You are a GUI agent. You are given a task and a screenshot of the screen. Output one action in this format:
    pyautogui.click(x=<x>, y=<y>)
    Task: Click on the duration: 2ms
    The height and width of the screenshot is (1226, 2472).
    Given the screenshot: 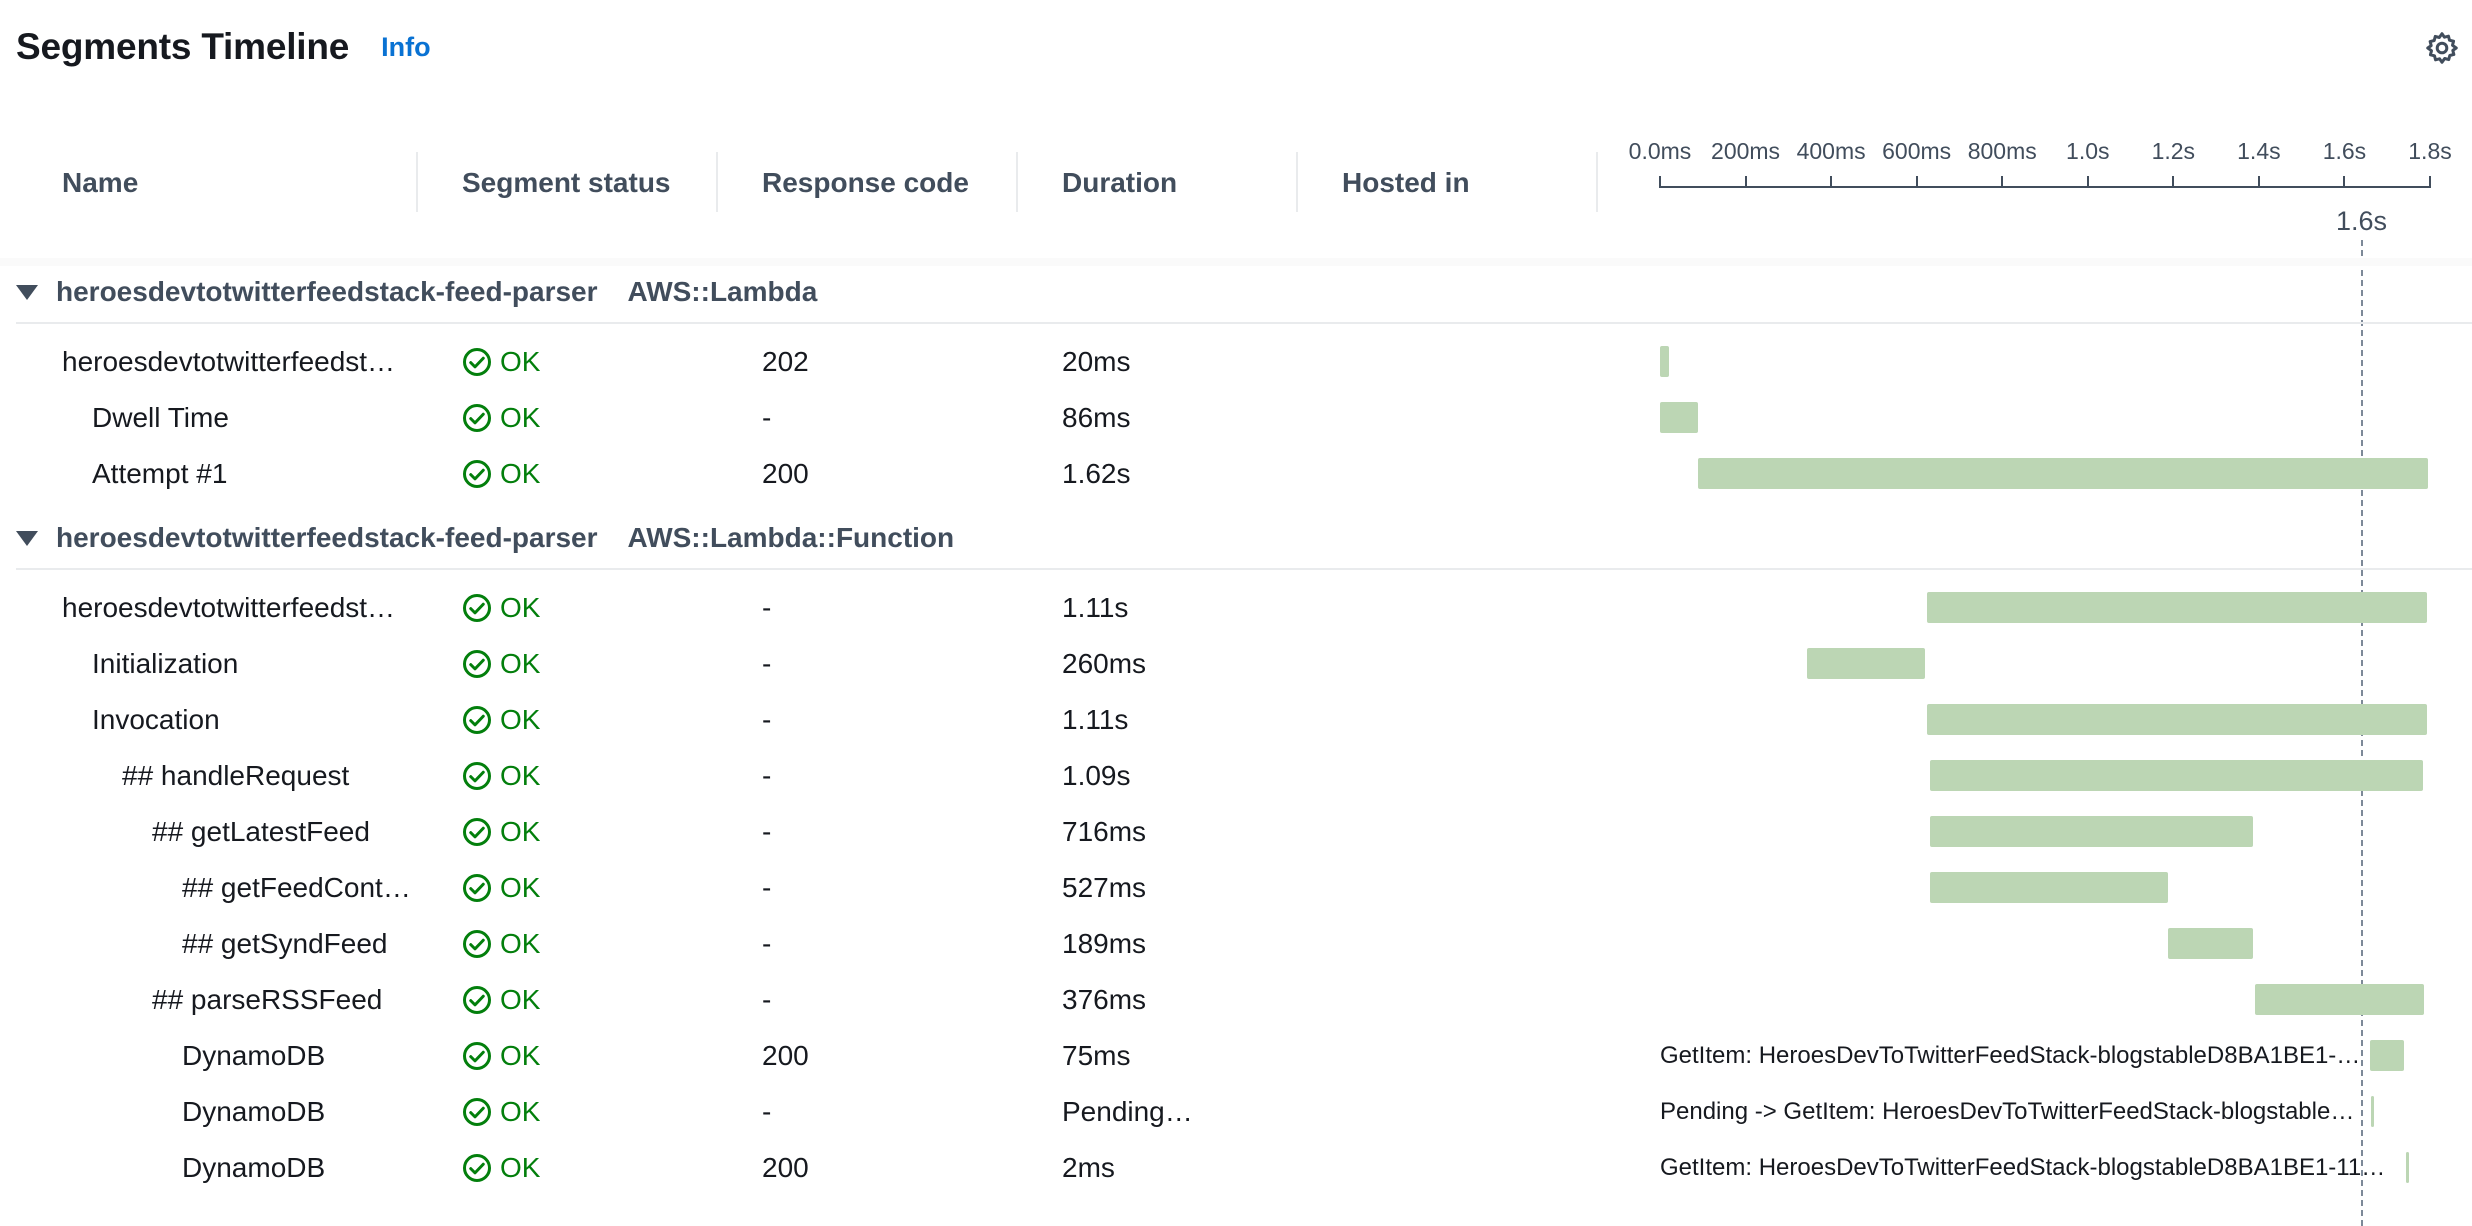 What is the action you would take?
    pyautogui.click(x=1088, y=1167)
    